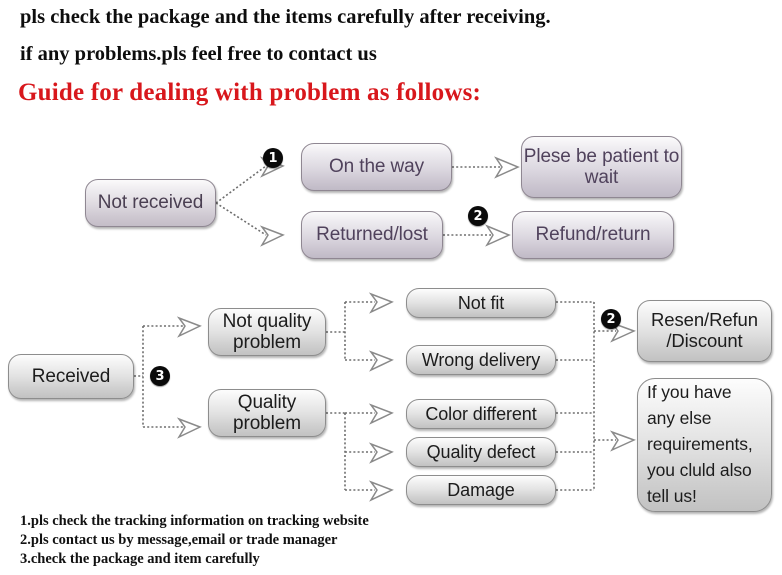 This screenshot has width=782, height=575. I want to click on wire-notquality-items, so click(360, 332).